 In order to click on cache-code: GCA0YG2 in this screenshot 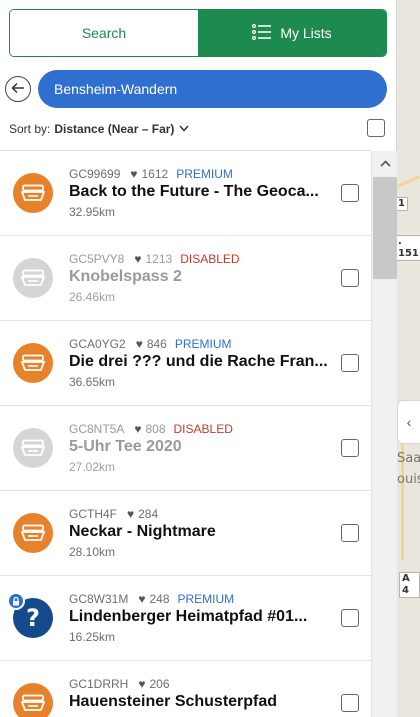, I will do `click(97, 344)`.